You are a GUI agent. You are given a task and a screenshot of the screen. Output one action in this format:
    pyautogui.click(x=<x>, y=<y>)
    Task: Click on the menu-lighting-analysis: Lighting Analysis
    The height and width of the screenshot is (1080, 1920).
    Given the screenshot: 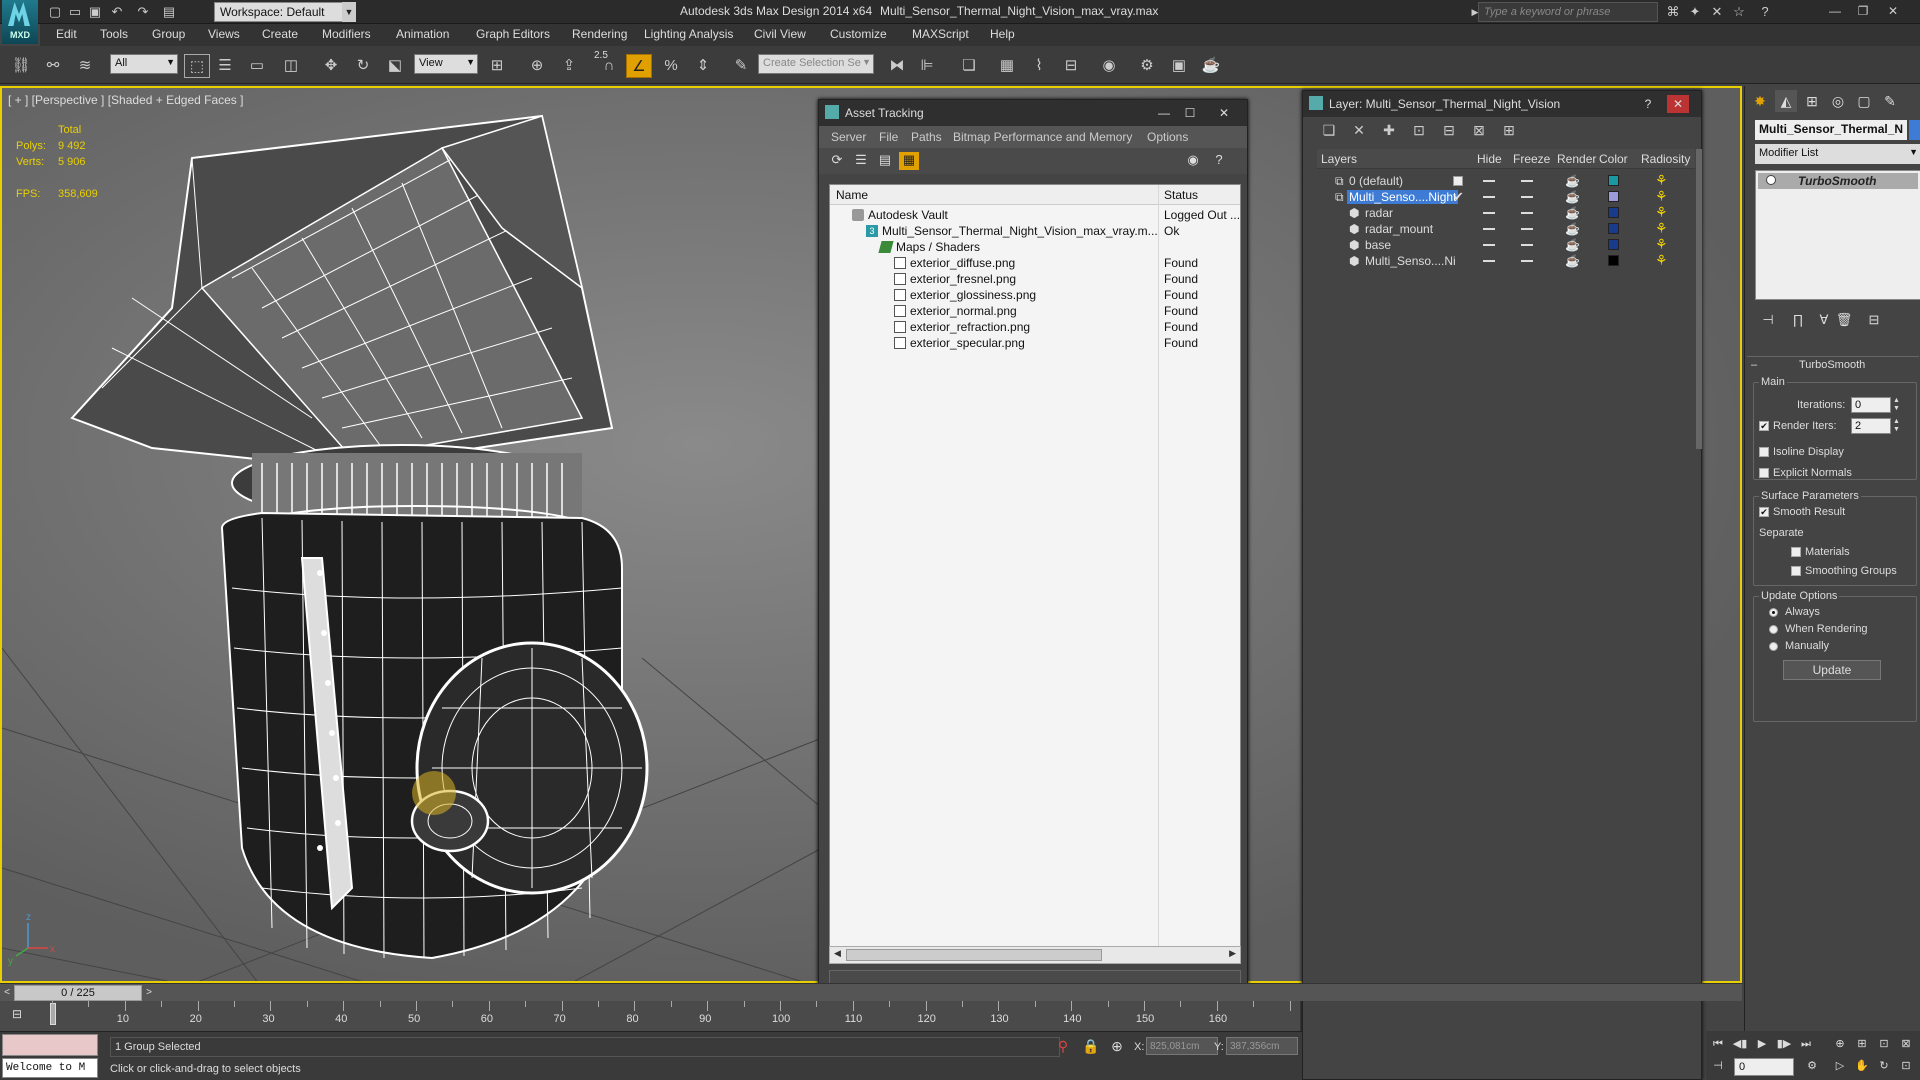 What is the action you would take?
    pyautogui.click(x=688, y=34)
    